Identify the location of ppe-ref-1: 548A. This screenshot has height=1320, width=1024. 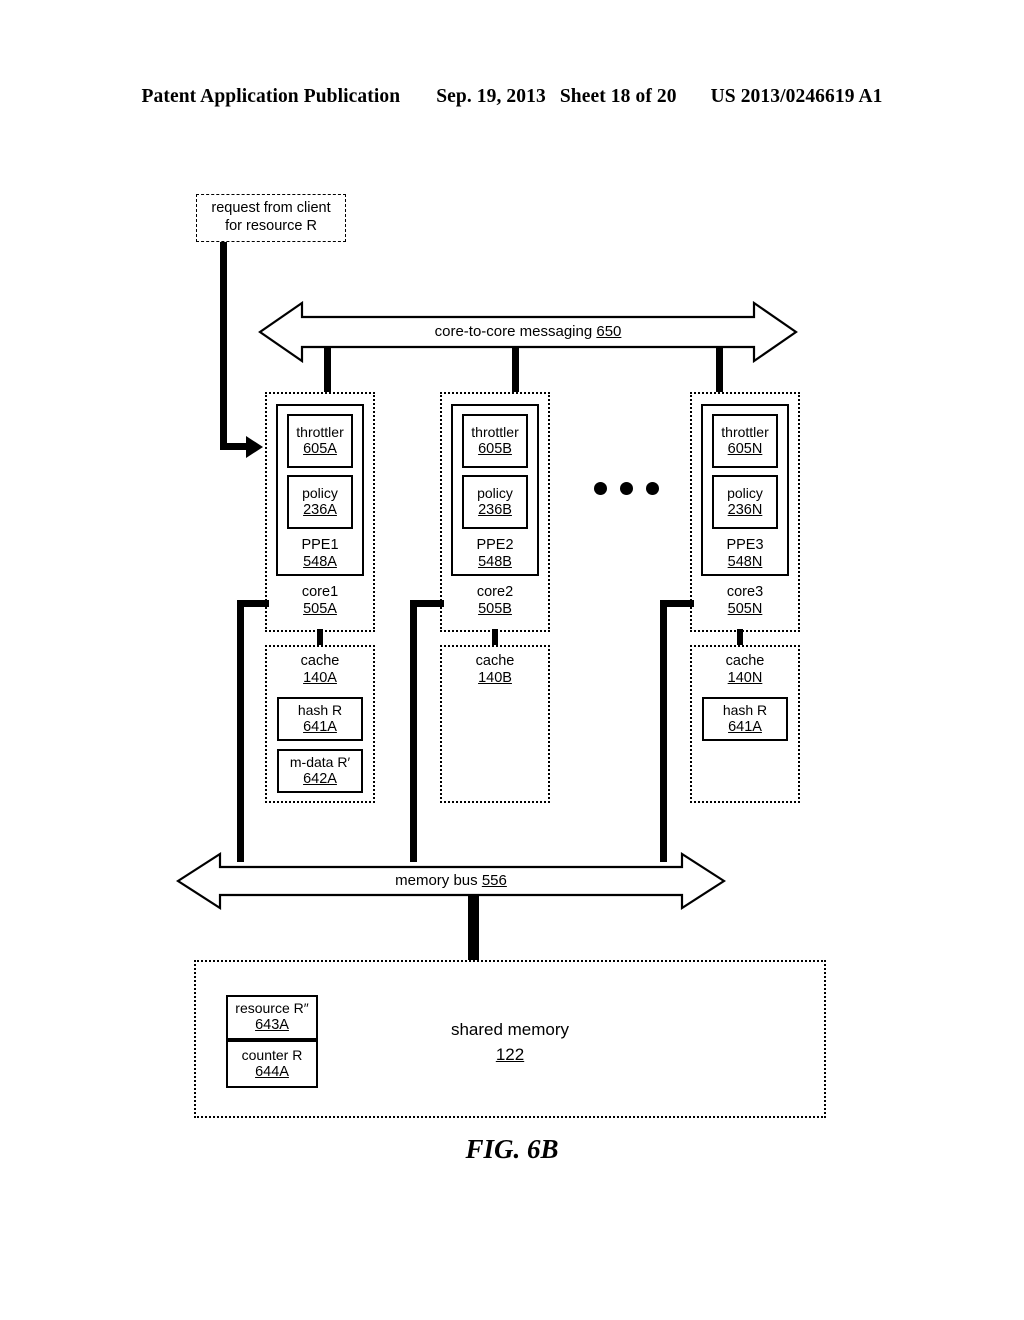
(320, 562).